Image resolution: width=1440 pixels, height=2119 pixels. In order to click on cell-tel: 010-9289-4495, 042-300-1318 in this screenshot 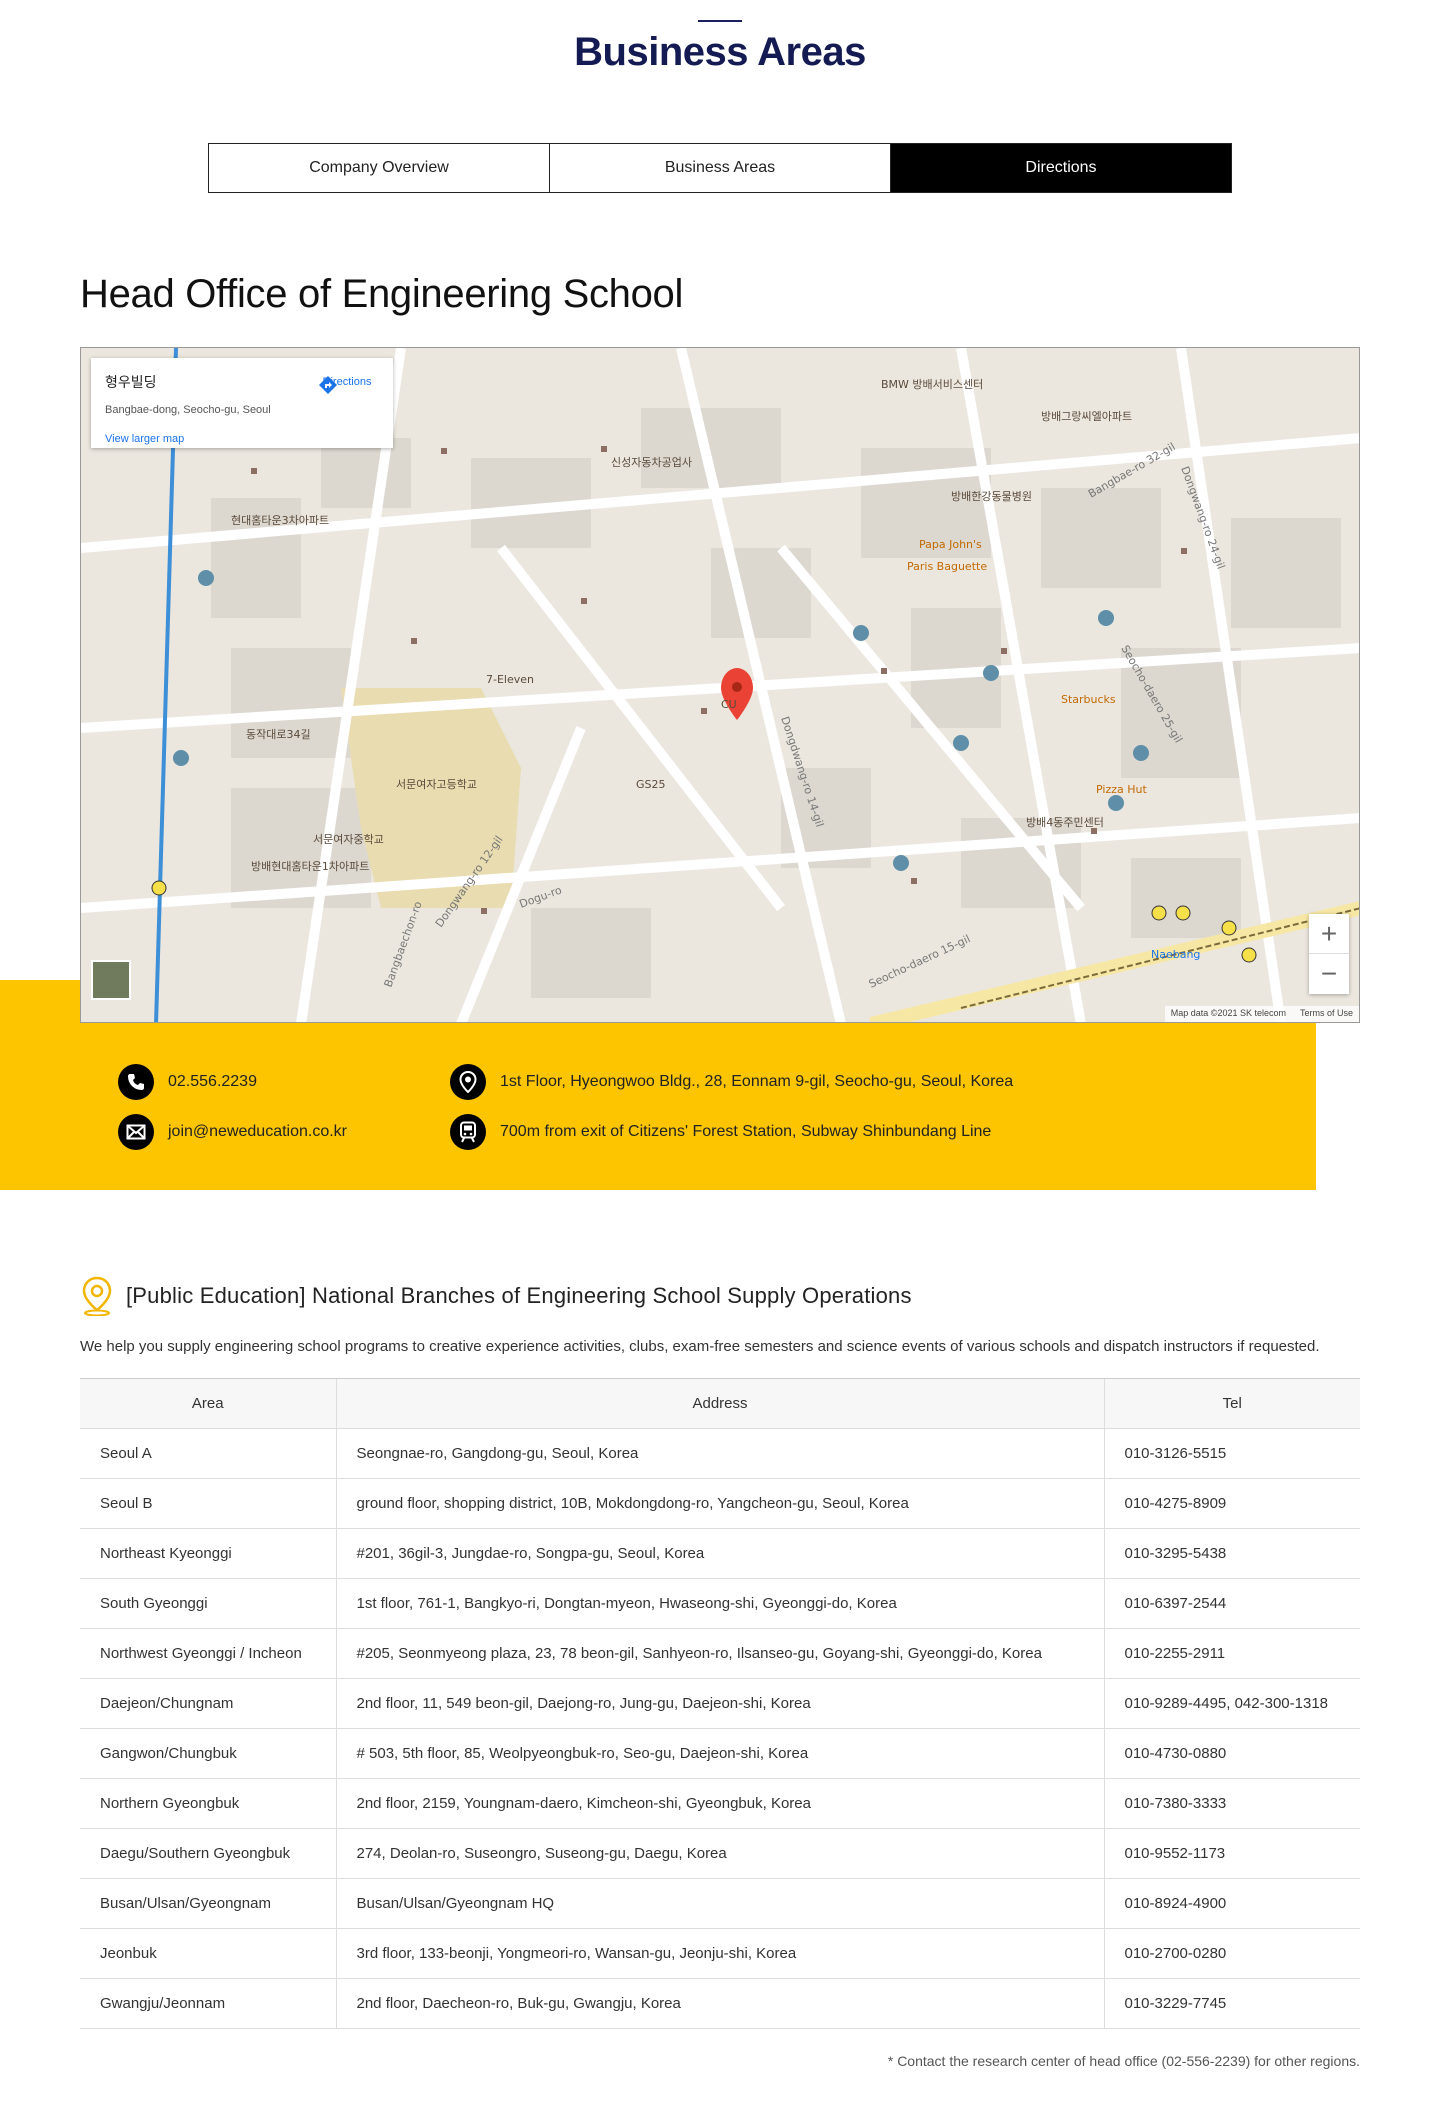, I will do `click(1231, 1703)`.